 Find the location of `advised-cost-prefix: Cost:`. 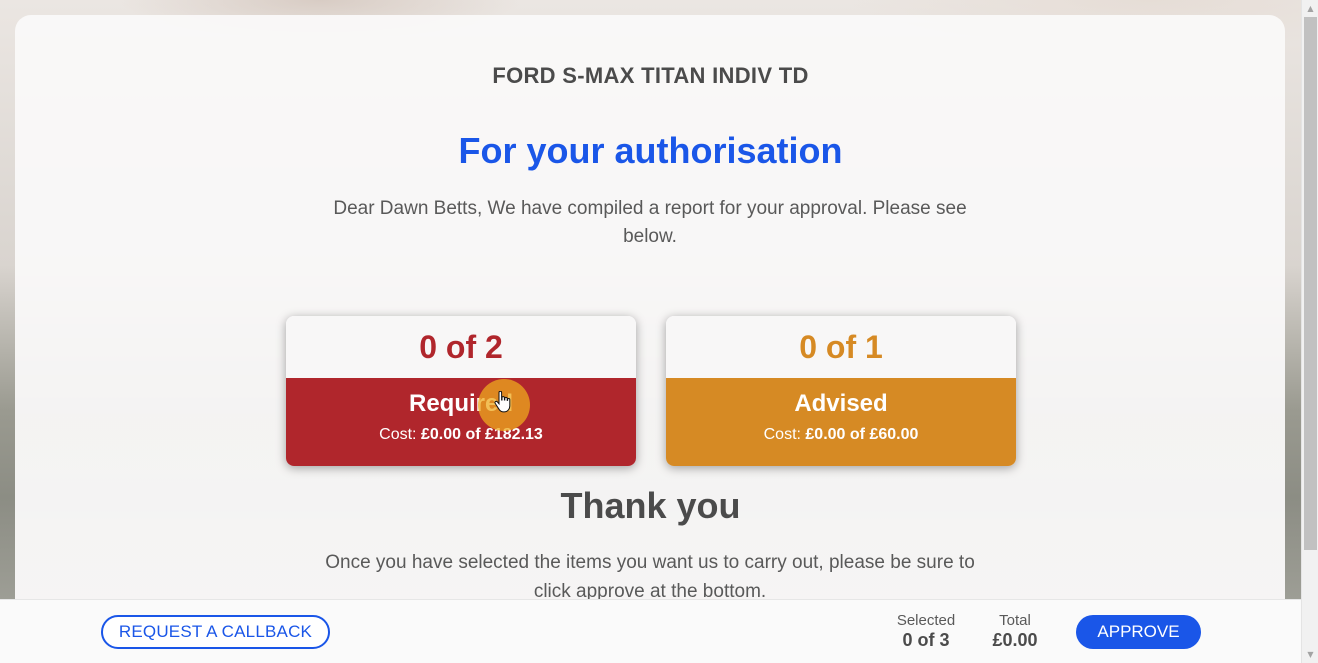

advised-cost-prefix: Cost: is located at coordinates (782, 434).